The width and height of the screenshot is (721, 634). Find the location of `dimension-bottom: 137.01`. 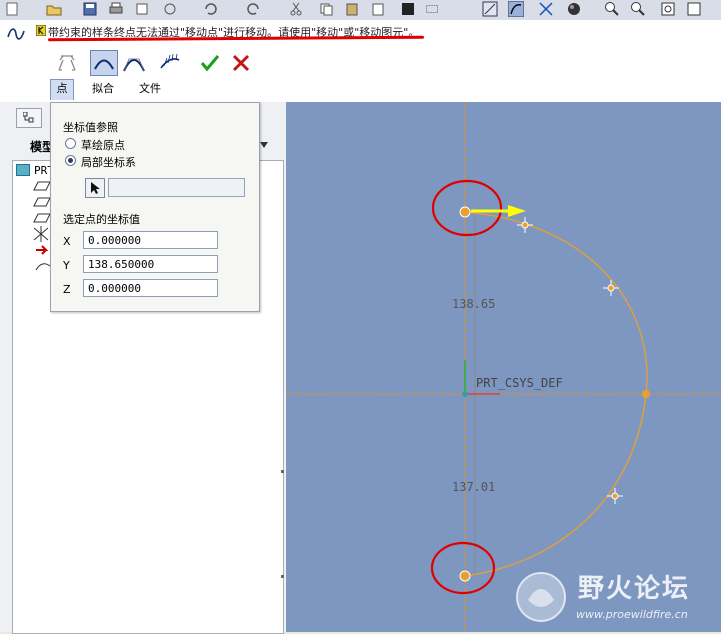

dimension-bottom: 137.01 is located at coordinates (473, 487).